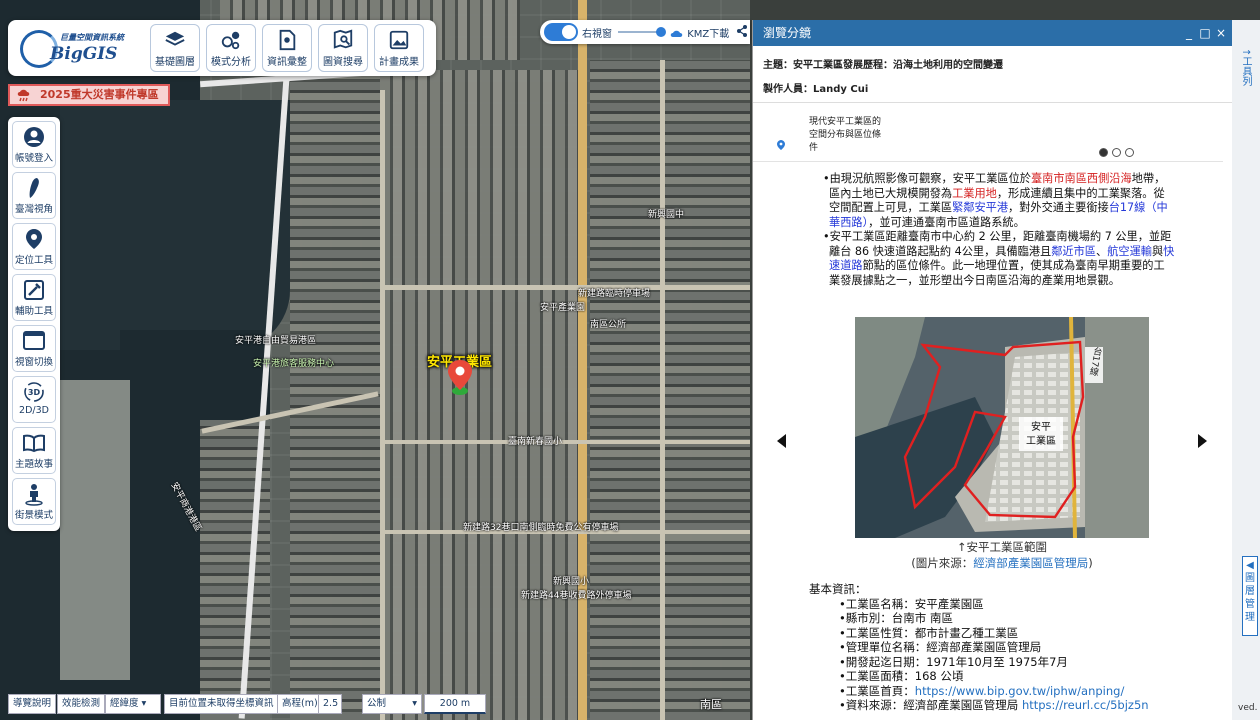 The image size is (1260, 720). Describe the element at coordinates (33, 515) in the screenshot. I see `sidebar-item-label: 街景模式` at that location.